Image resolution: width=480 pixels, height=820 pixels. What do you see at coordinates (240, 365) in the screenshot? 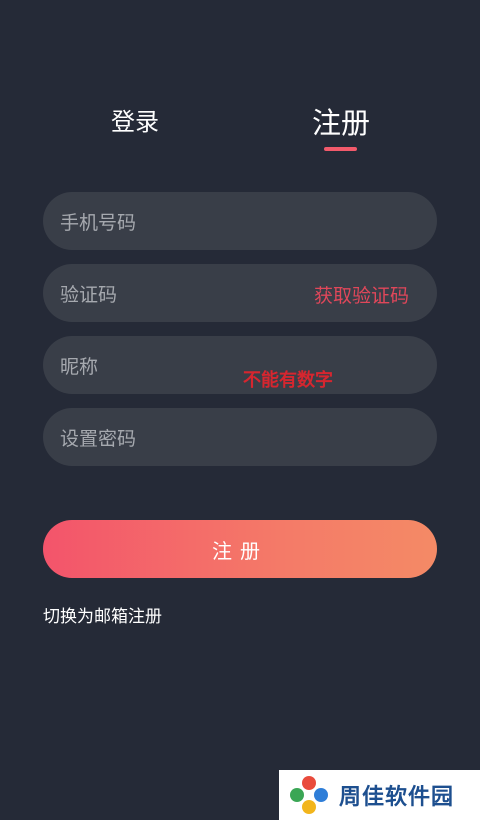
I see `nickname-field: 昵称` at bounding box center [240, 365].